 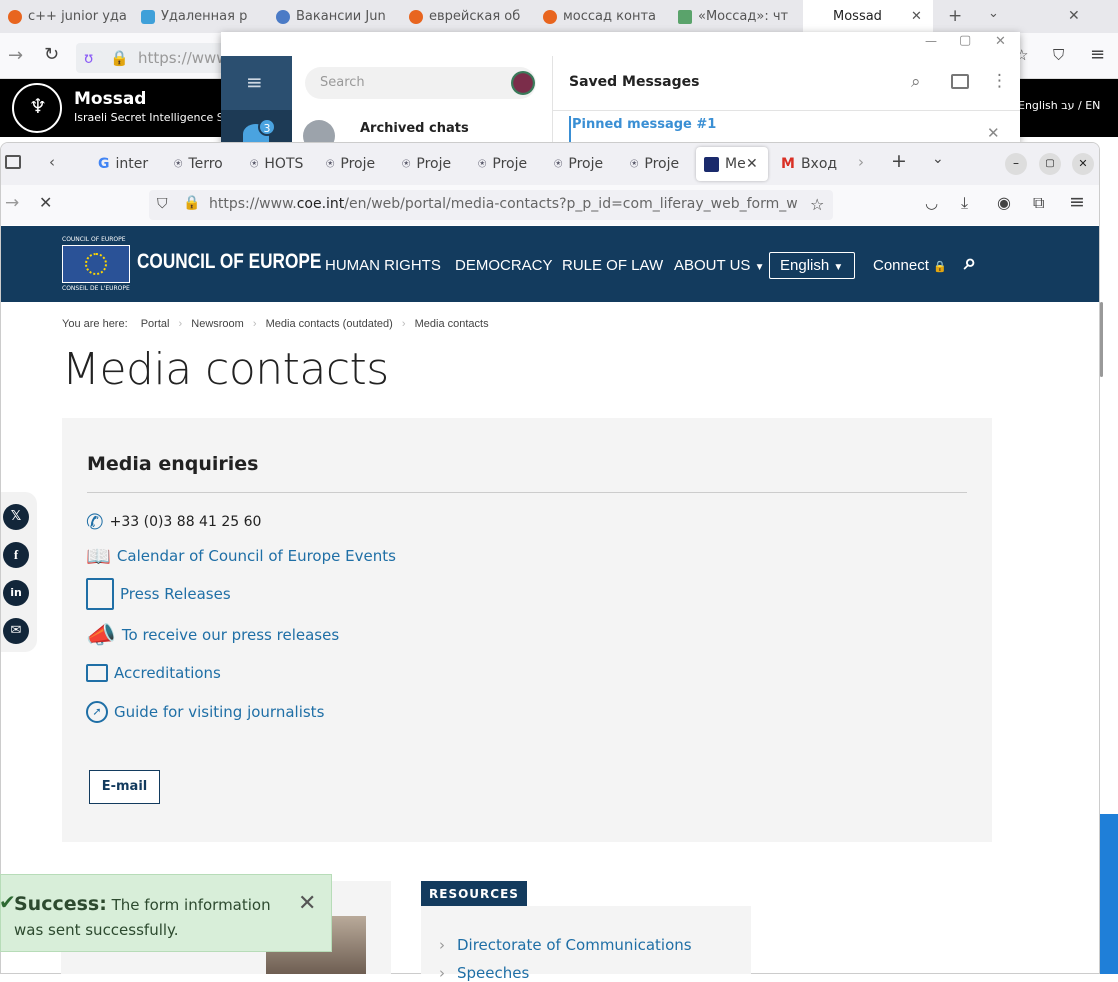 I want to click on extensions-icon: ⧉, so click(x=1038, y=203).